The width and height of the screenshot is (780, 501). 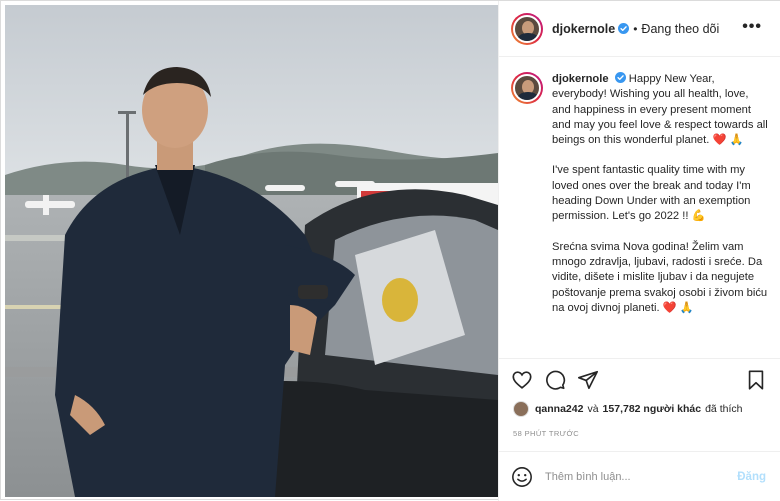 I want to click on avatar, so click(x=527, y=28).